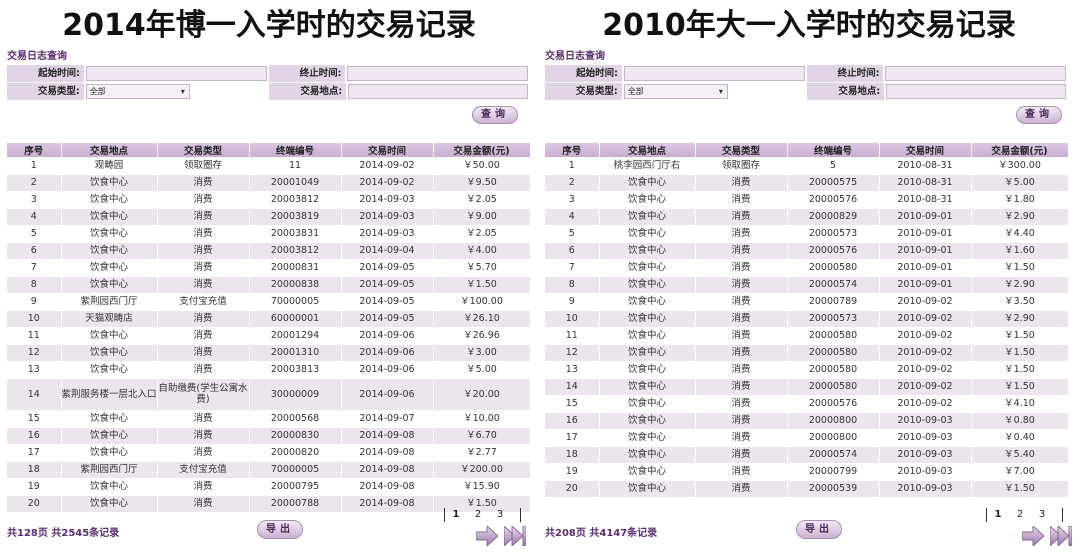 The image size is (1080, 555). What do you see at coordinates (807, 387) in the screenshot?
I see `table-row: 14 饮食中心 消费 20000580 2010-09-02 ￥1.50` at bounding box center [807, 387].